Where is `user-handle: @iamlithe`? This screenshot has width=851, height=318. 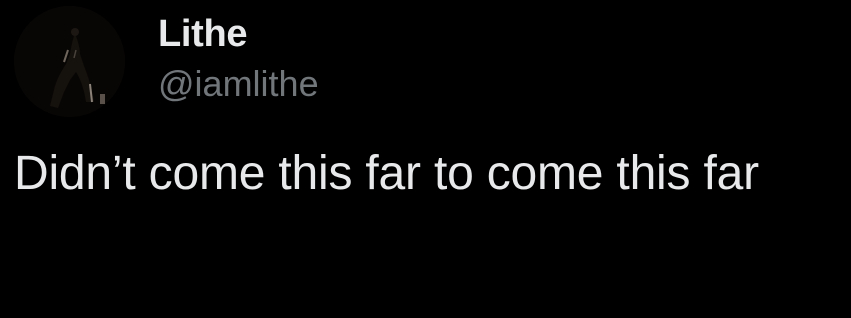
user-handle: @iamlithe is located at coordinates (238, 84).